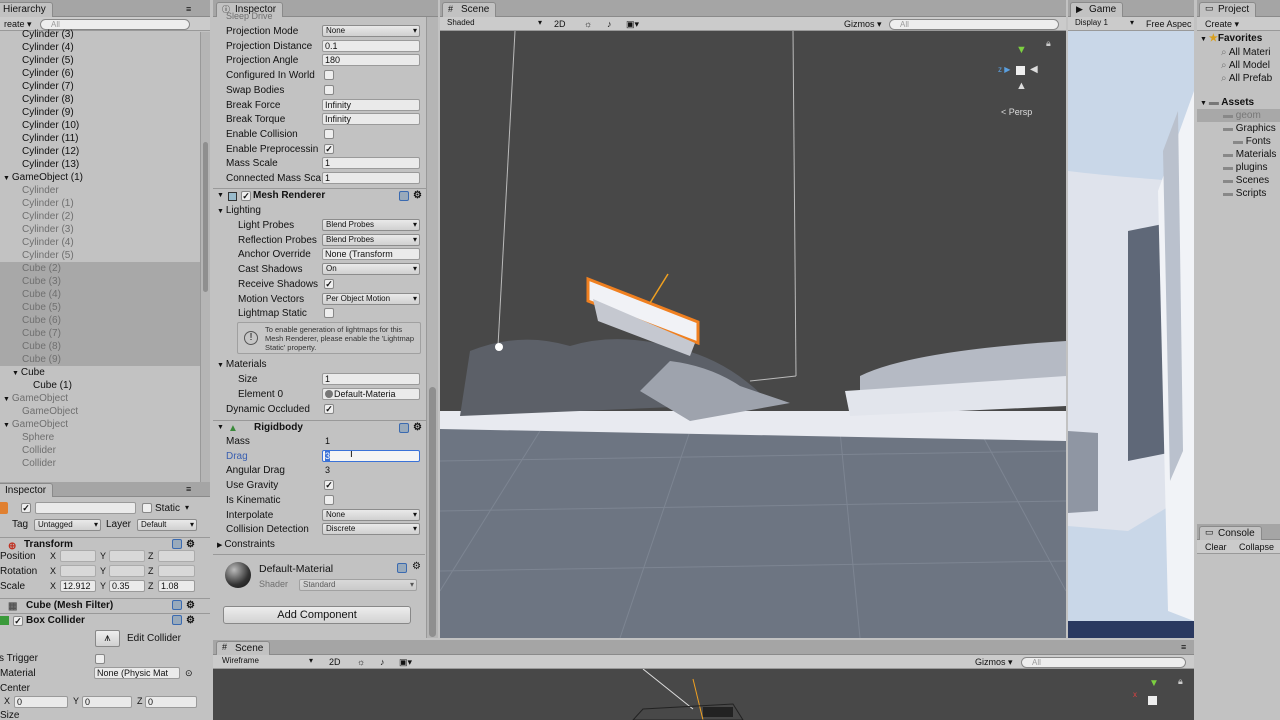 This screenshot has width=1280, height=720. I want to click on lighting-foldout: ▼ Lighting, so click(239, 210).